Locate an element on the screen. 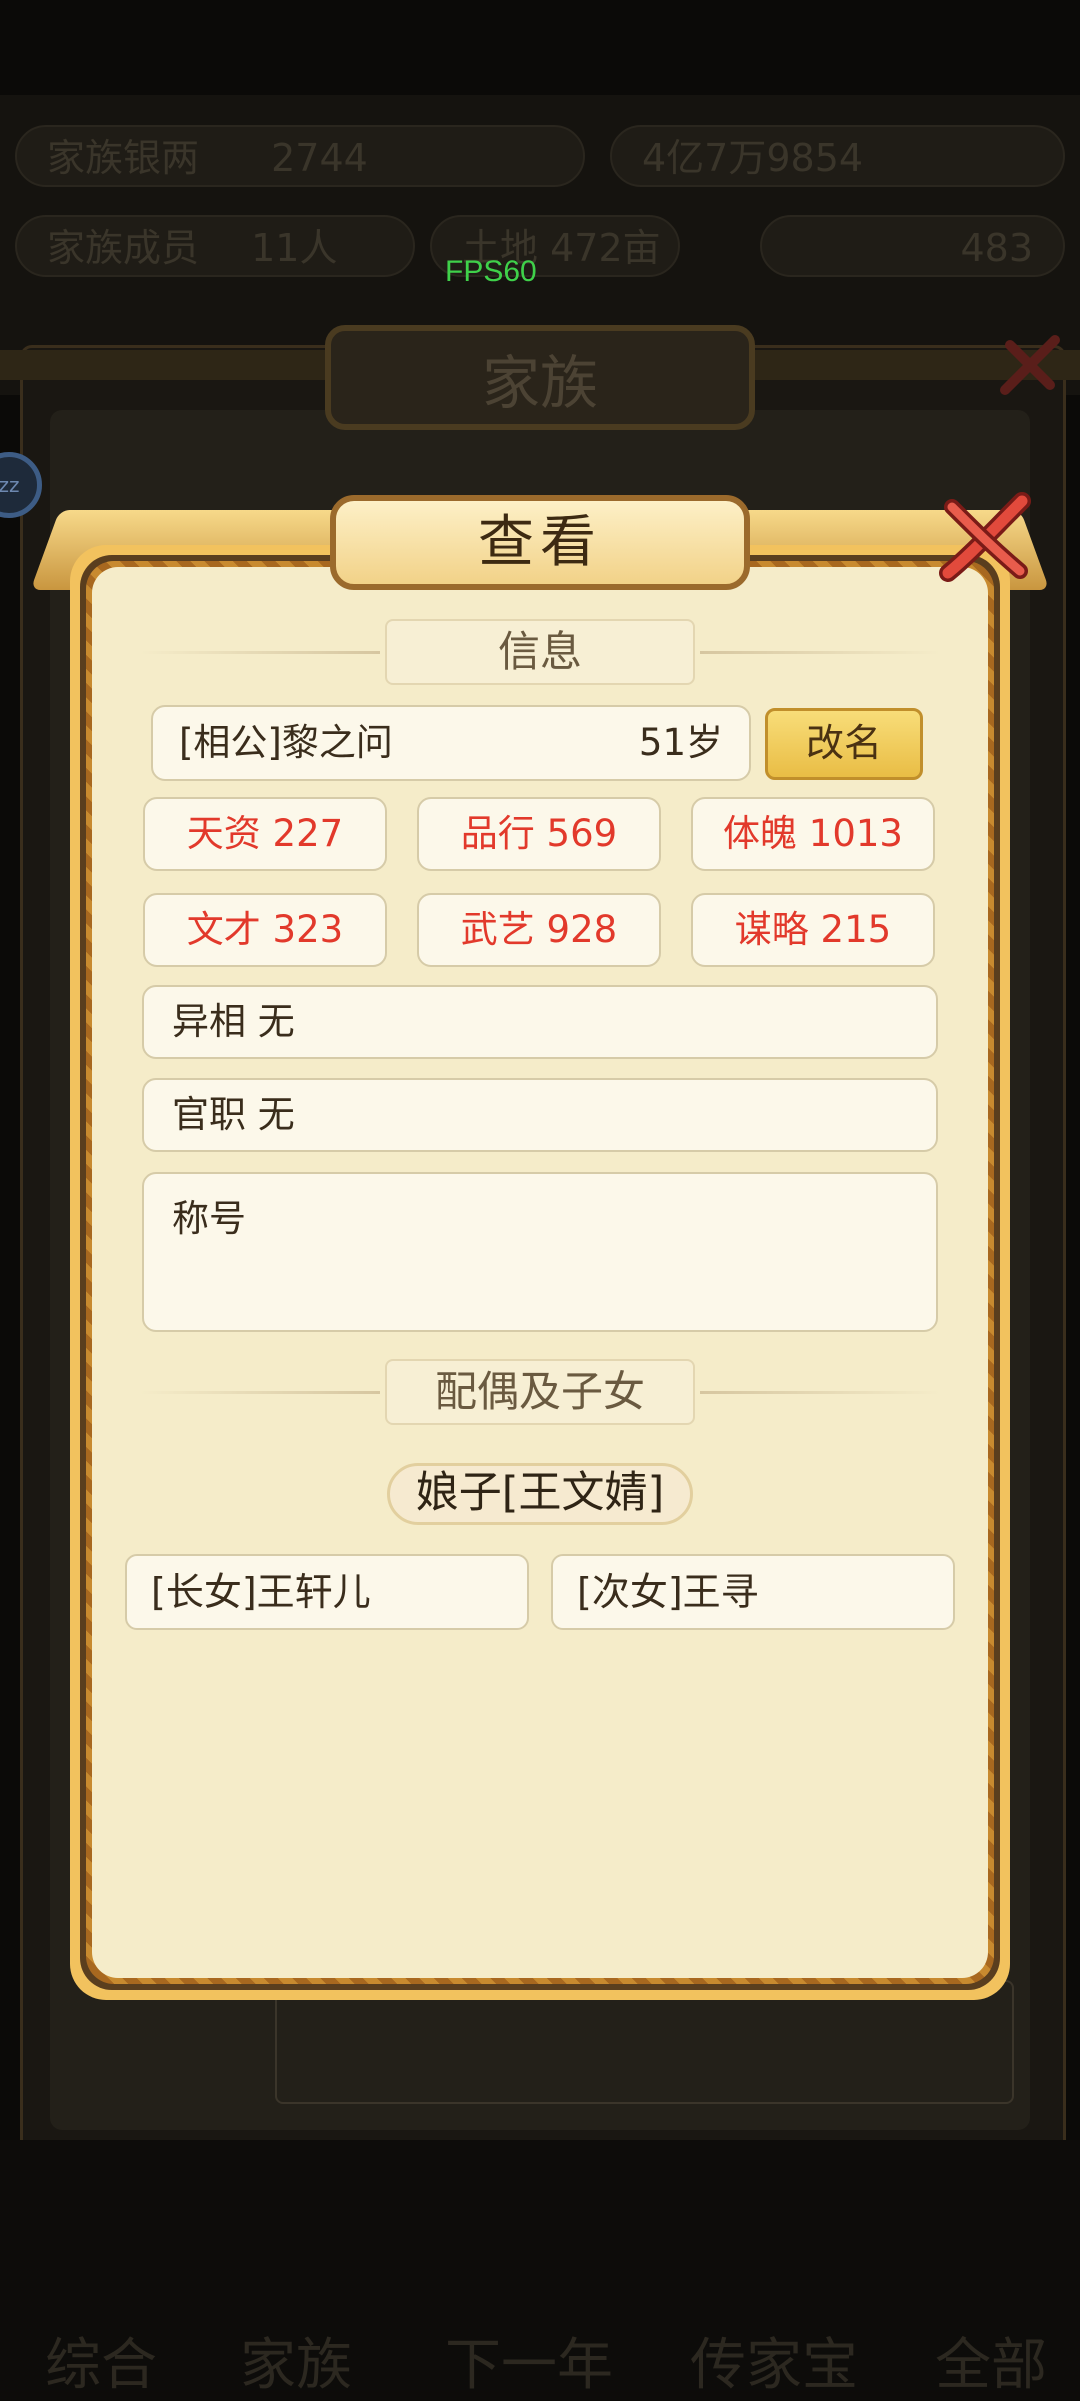 This screenshot has width=1080, height=2401. dialog-title: 查看 is located at coordinates (540, 542).